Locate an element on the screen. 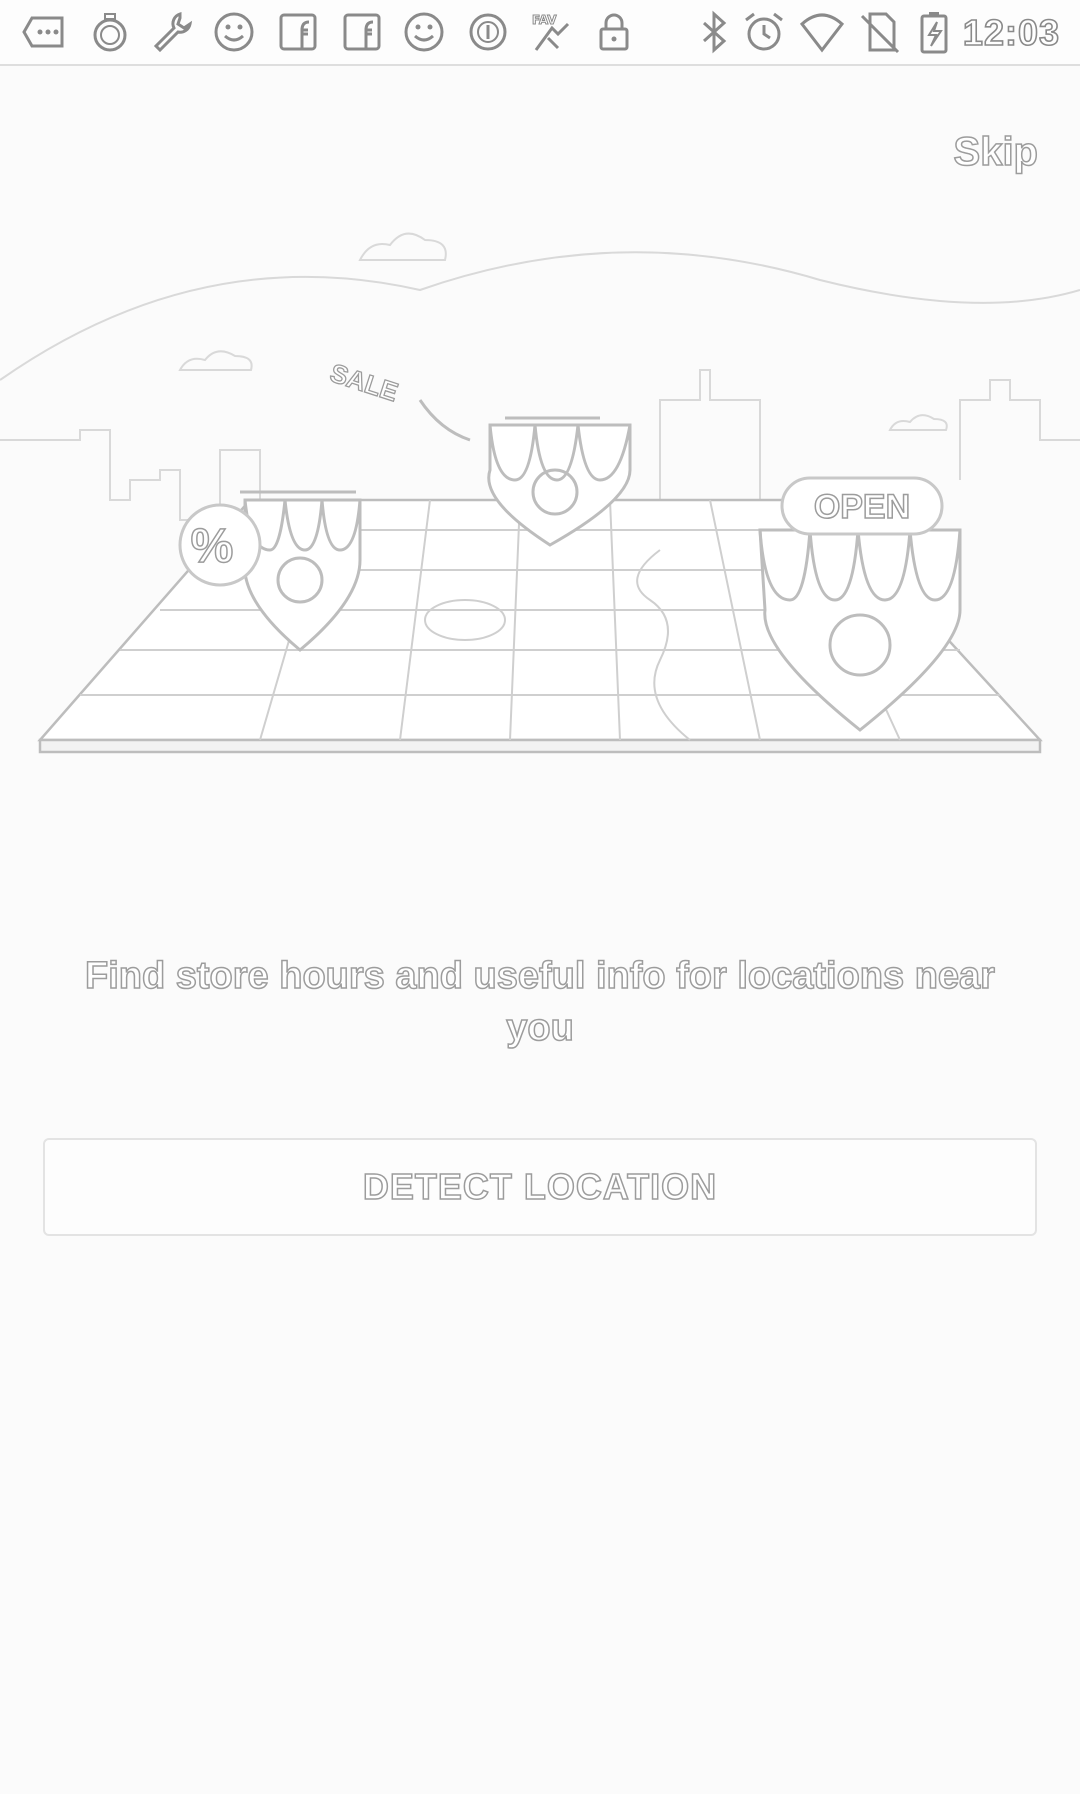 The height and width of the screenshot is (1794, 1080). skip-button: Skip is located at coordinates (996, 152).